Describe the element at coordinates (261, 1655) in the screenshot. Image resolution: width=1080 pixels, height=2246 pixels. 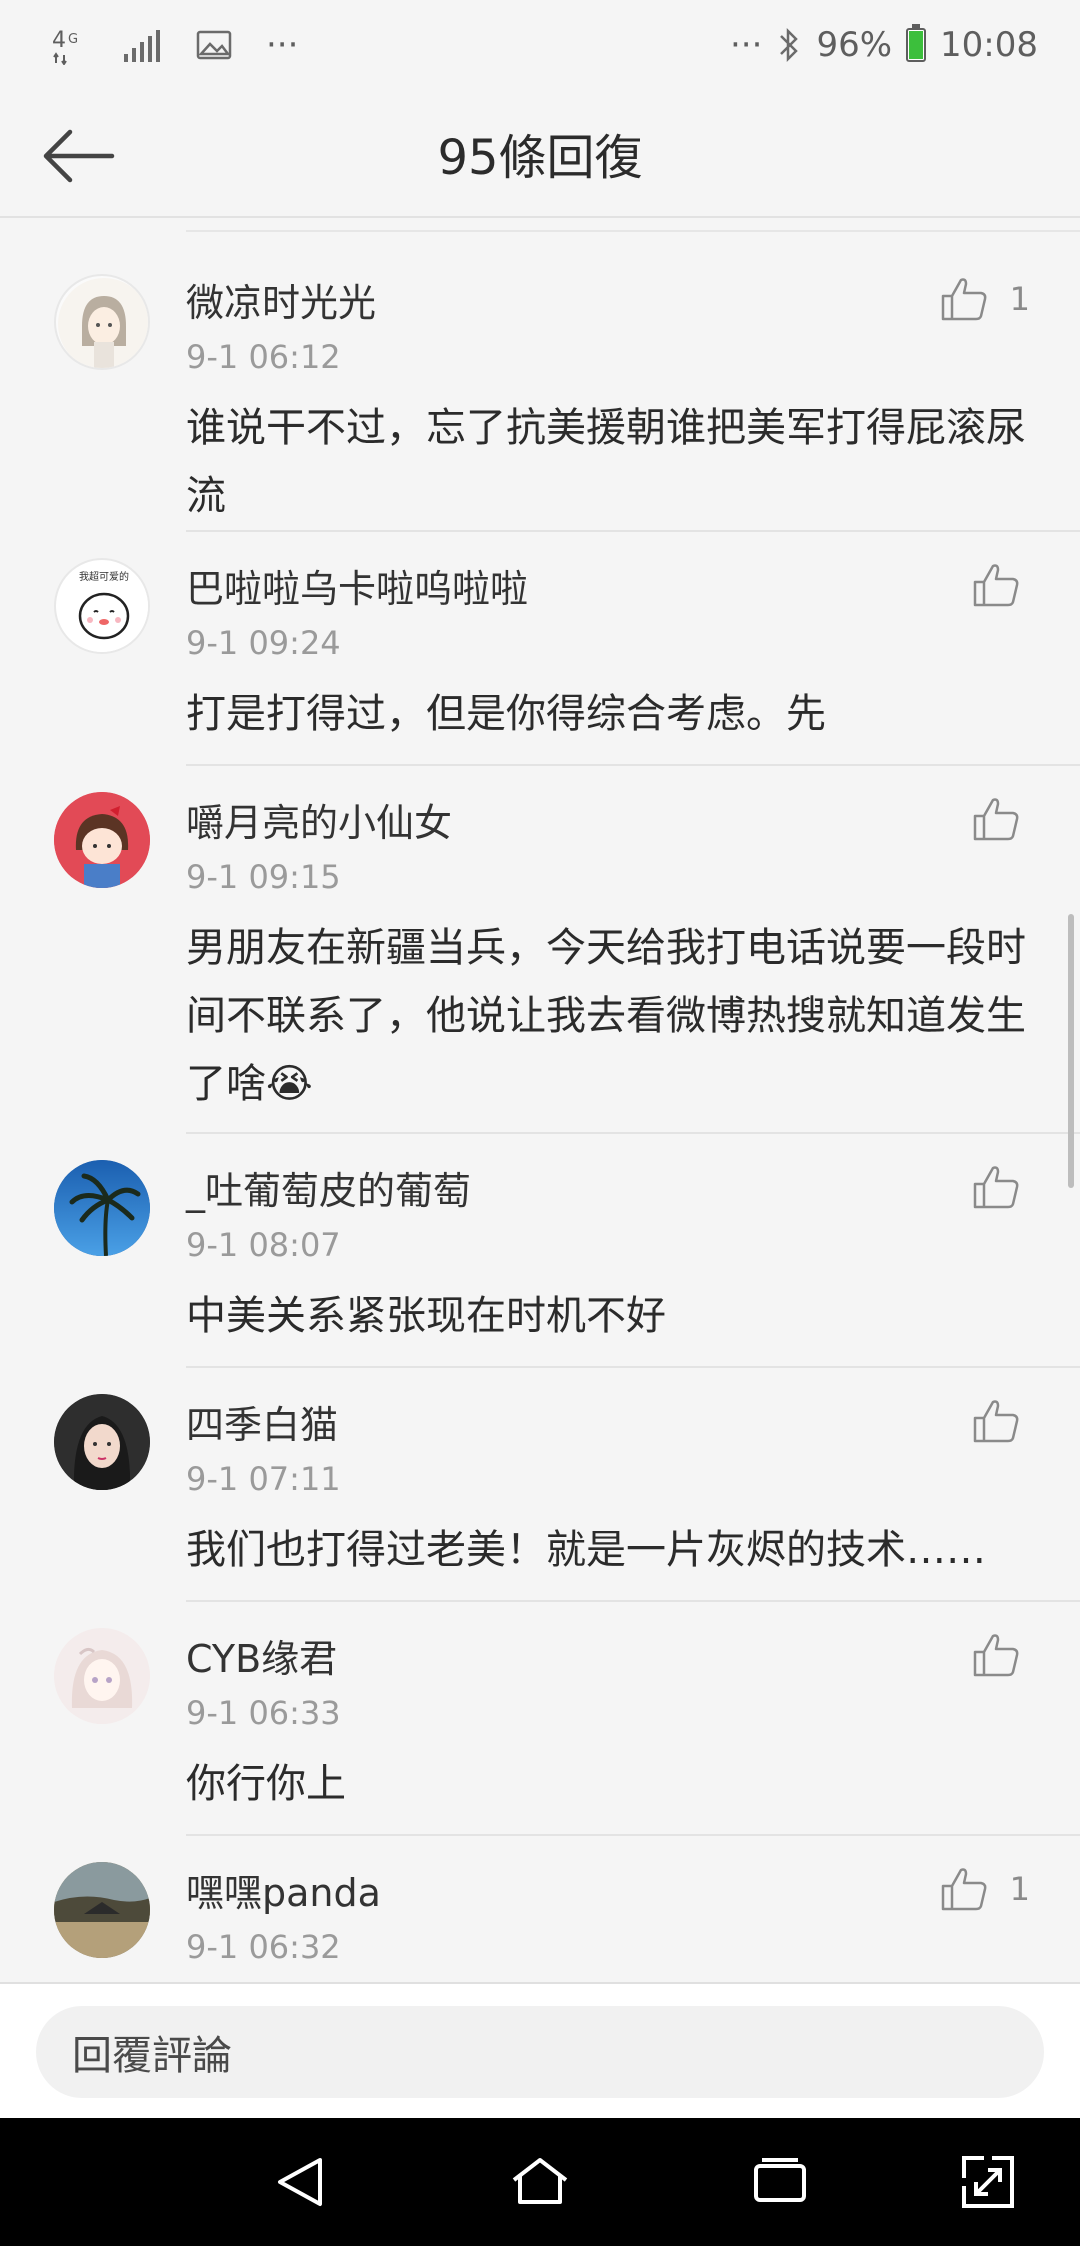
I see `comment-username: CYB缘君` at that location.